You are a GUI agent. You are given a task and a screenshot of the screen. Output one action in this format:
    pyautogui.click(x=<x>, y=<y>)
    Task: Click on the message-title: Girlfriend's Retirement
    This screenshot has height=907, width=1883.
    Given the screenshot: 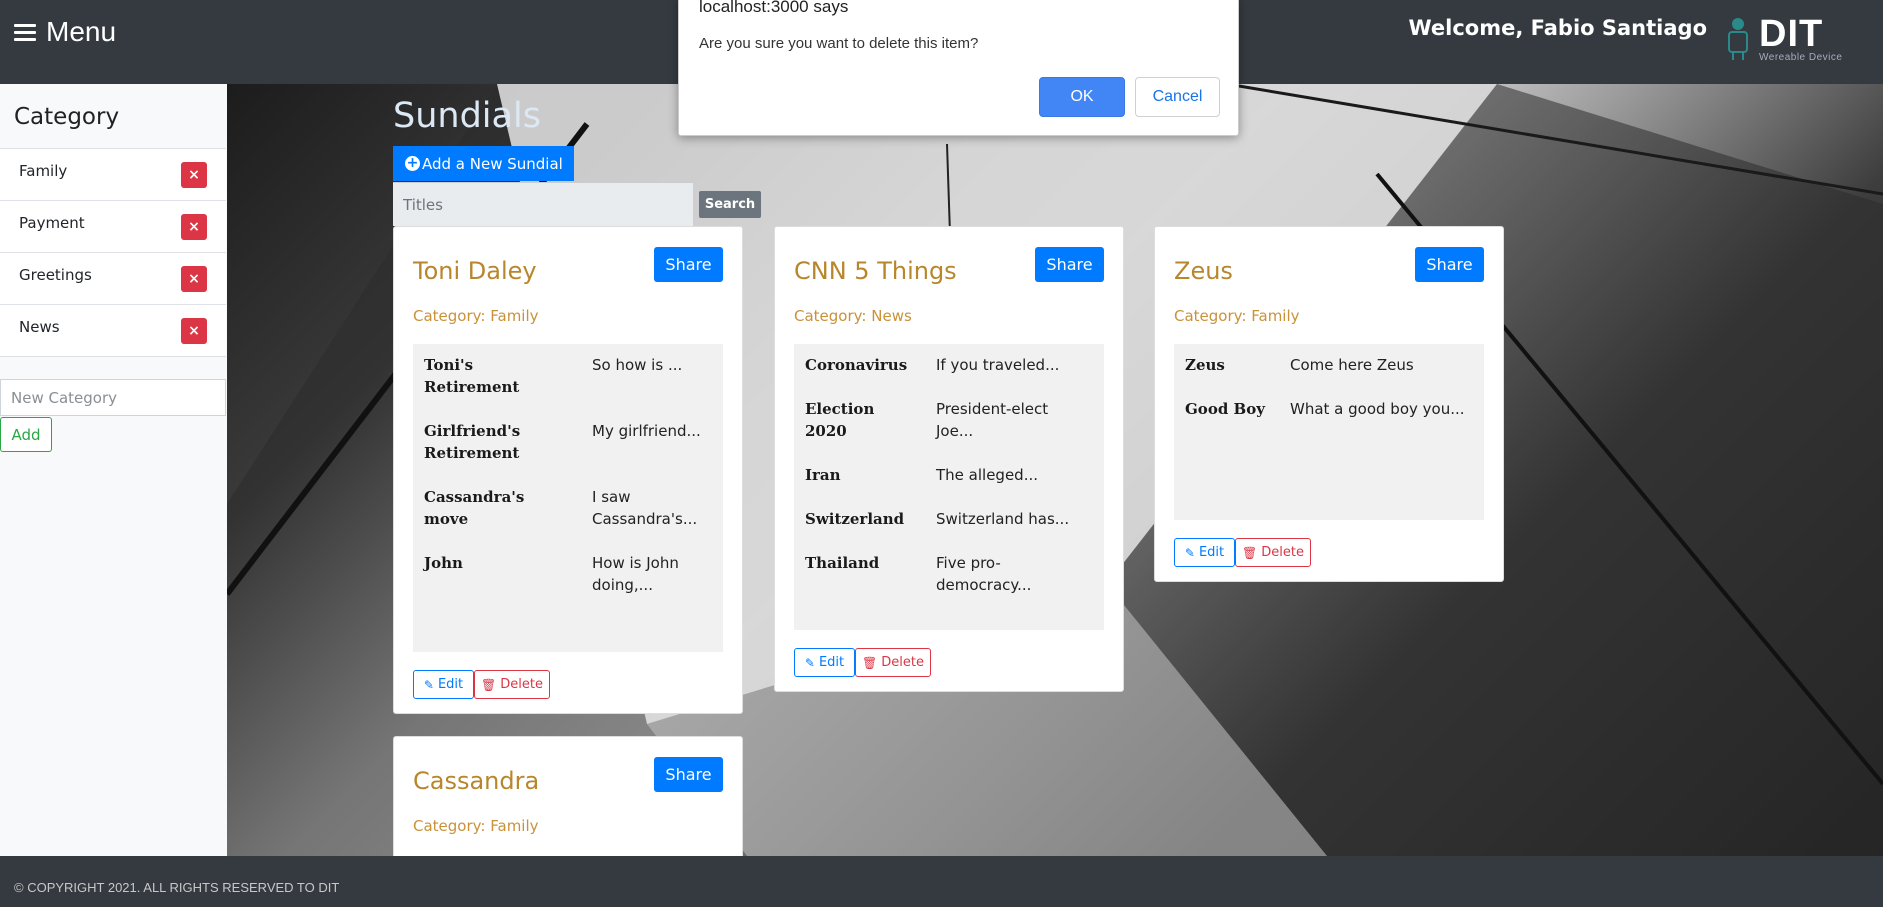 What is the action you would take?
    pyautogui.click(x=472, y=442)
    